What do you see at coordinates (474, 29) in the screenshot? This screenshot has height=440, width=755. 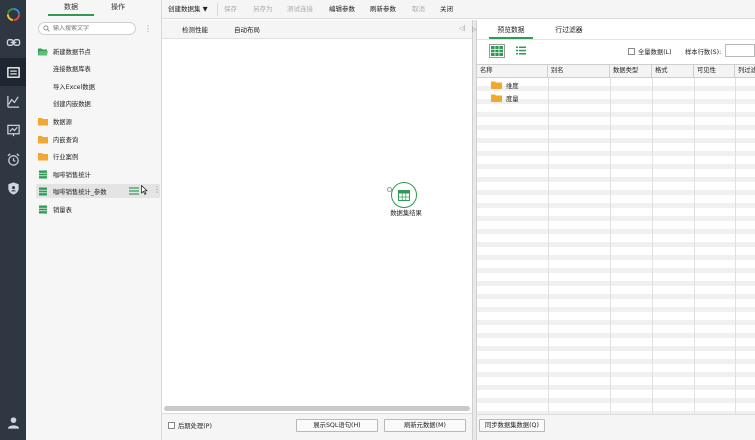 I see `splitter-arrow-icon: ▷` at bounding box center [474, 29].